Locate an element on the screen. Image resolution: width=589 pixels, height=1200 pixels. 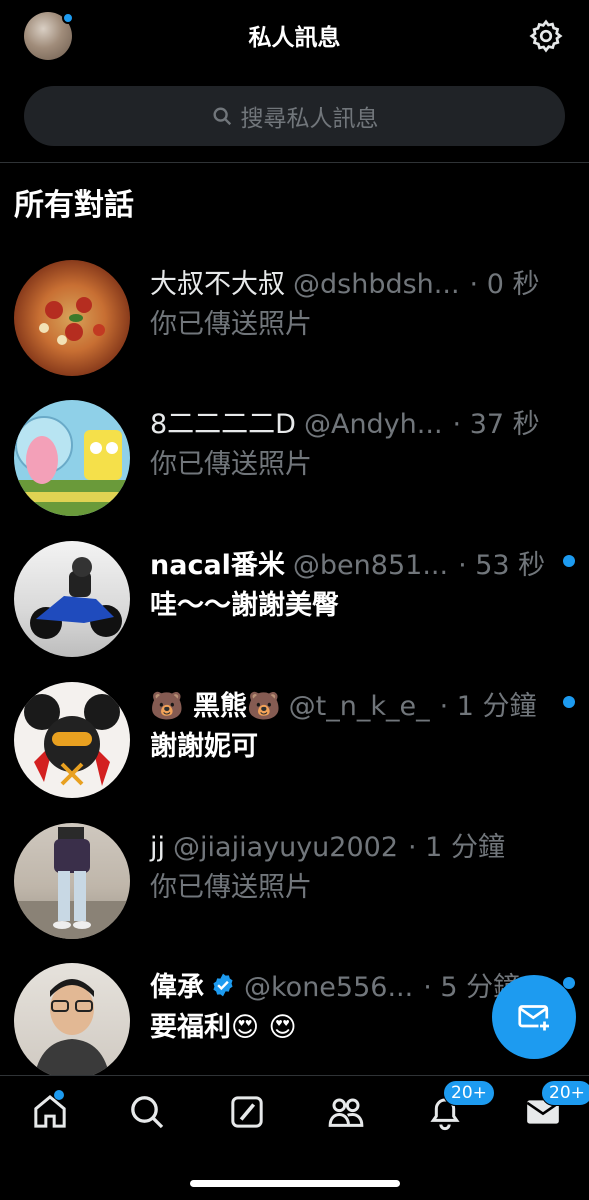
messages-badge: 20+ is located at coordinates (565, 1093).